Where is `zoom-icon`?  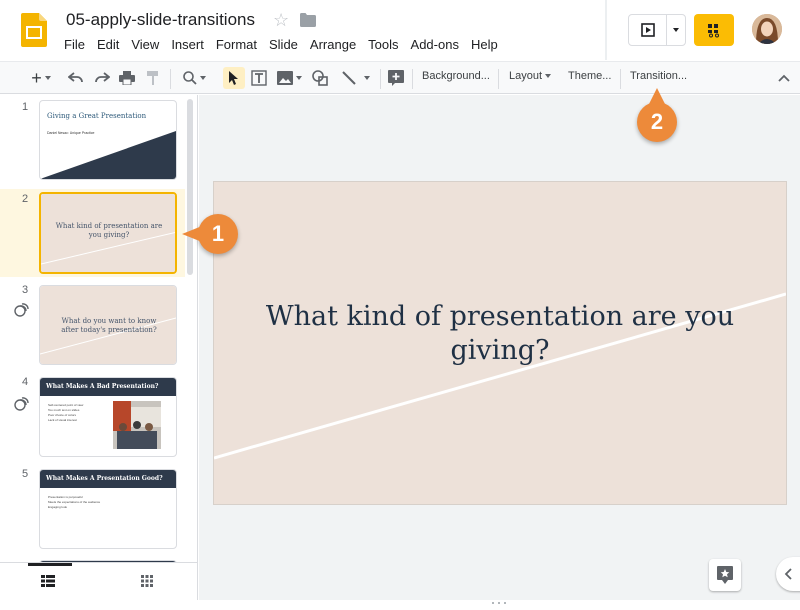
zoom-icon is located at coordinates (189, 78).